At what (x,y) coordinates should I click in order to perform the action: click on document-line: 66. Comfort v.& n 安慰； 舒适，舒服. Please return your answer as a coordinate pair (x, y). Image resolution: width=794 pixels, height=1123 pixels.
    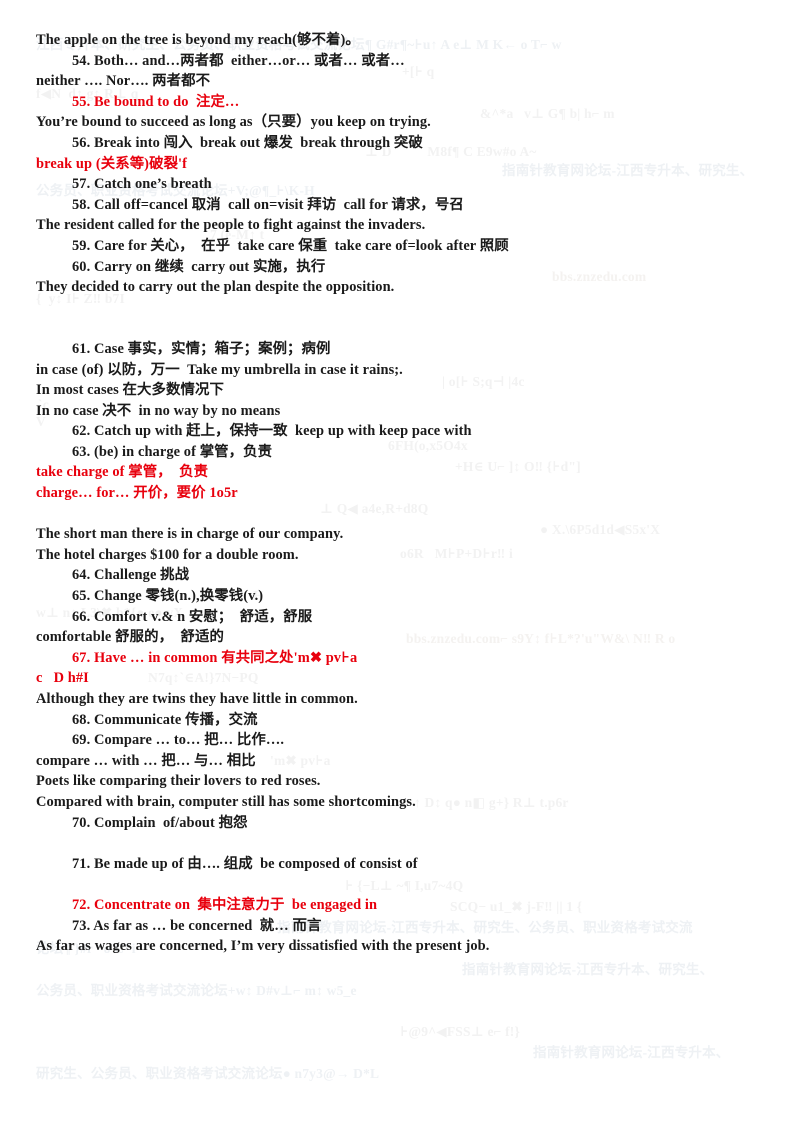
    Looking at the image, I should click on (192, 616).